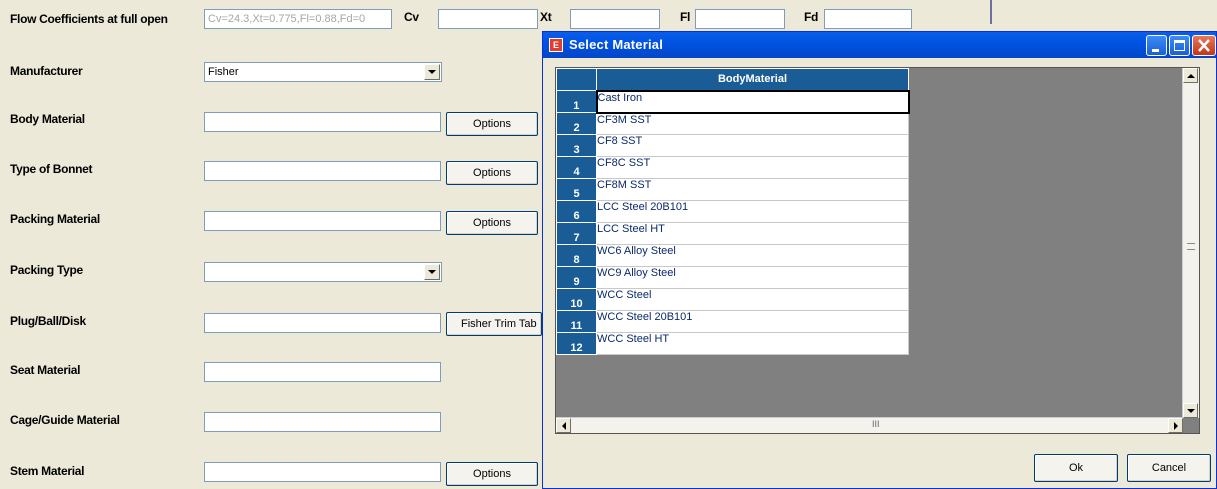  Describe the element at coordinates (563, 425) in the screenshot. I see `scroll-left-icon` at that location.